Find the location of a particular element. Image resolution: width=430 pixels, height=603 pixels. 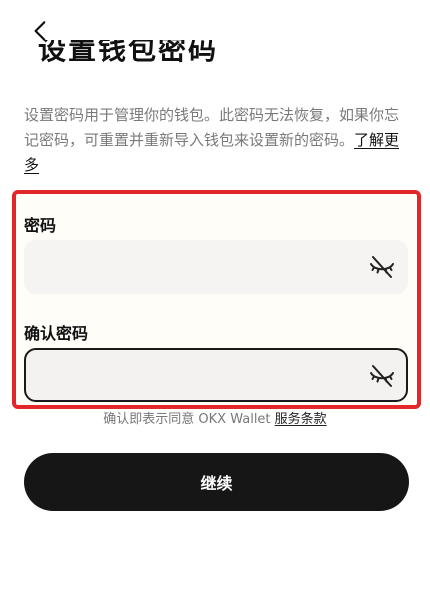

continue-button: 继续 is located at coordinates (216, 482).